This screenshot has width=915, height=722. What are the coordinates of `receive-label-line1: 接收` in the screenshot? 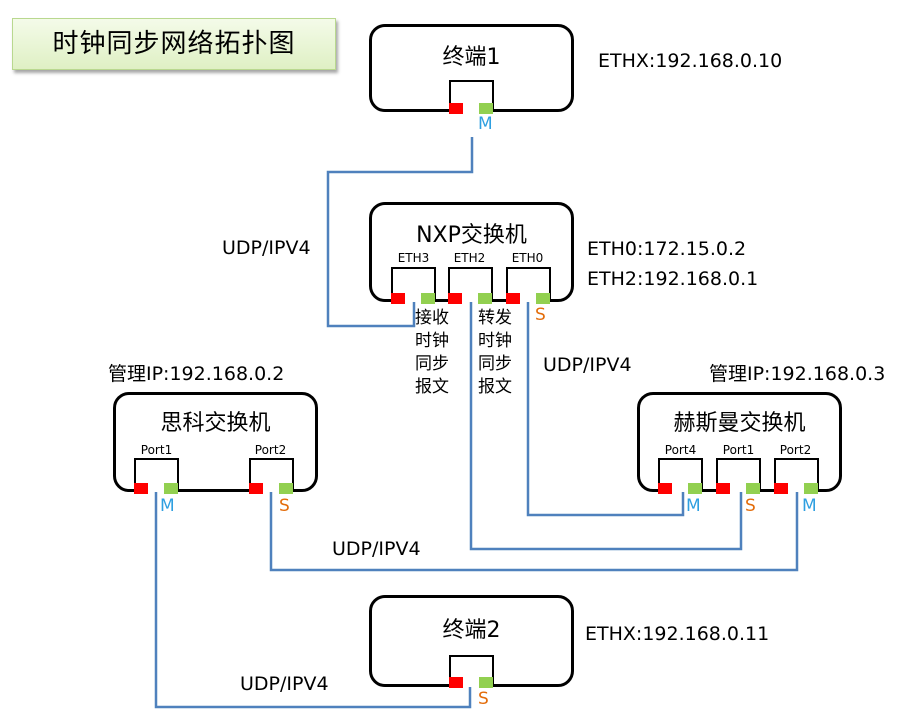 It's located at (432, 318).